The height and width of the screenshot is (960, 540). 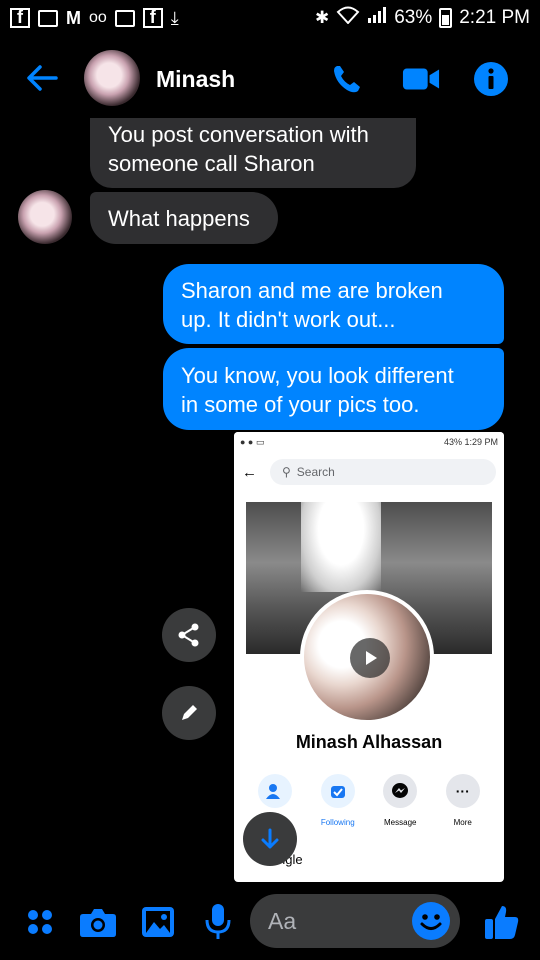 I want to click on arrow-down-icon, so click(x=270, y=838).